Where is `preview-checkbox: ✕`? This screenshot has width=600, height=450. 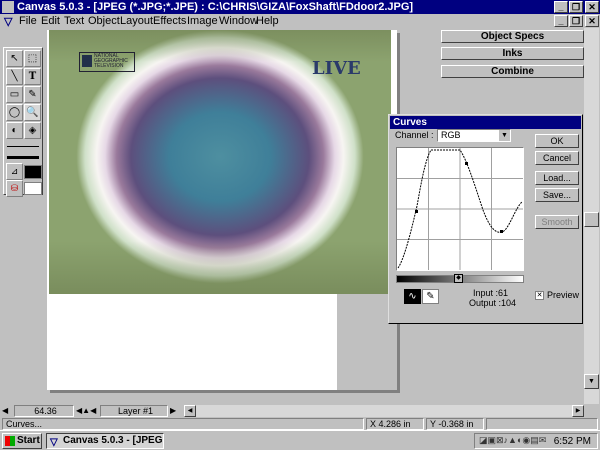 preview-checkbox: ✕ is located at coordinates (539, 295).